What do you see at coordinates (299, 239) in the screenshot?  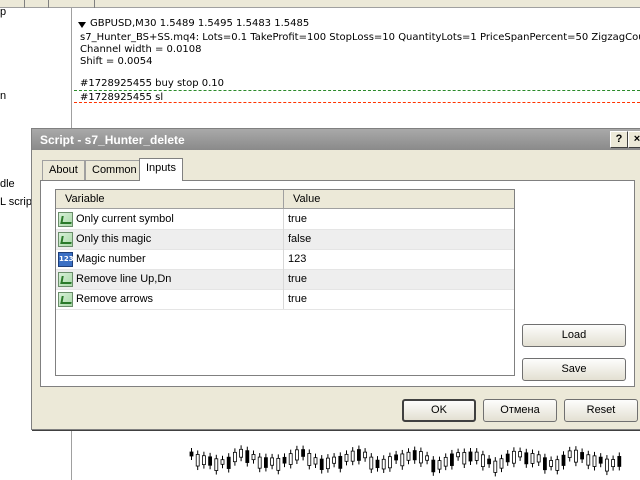 I see `row-value: false` at bounding box center [299, 239].